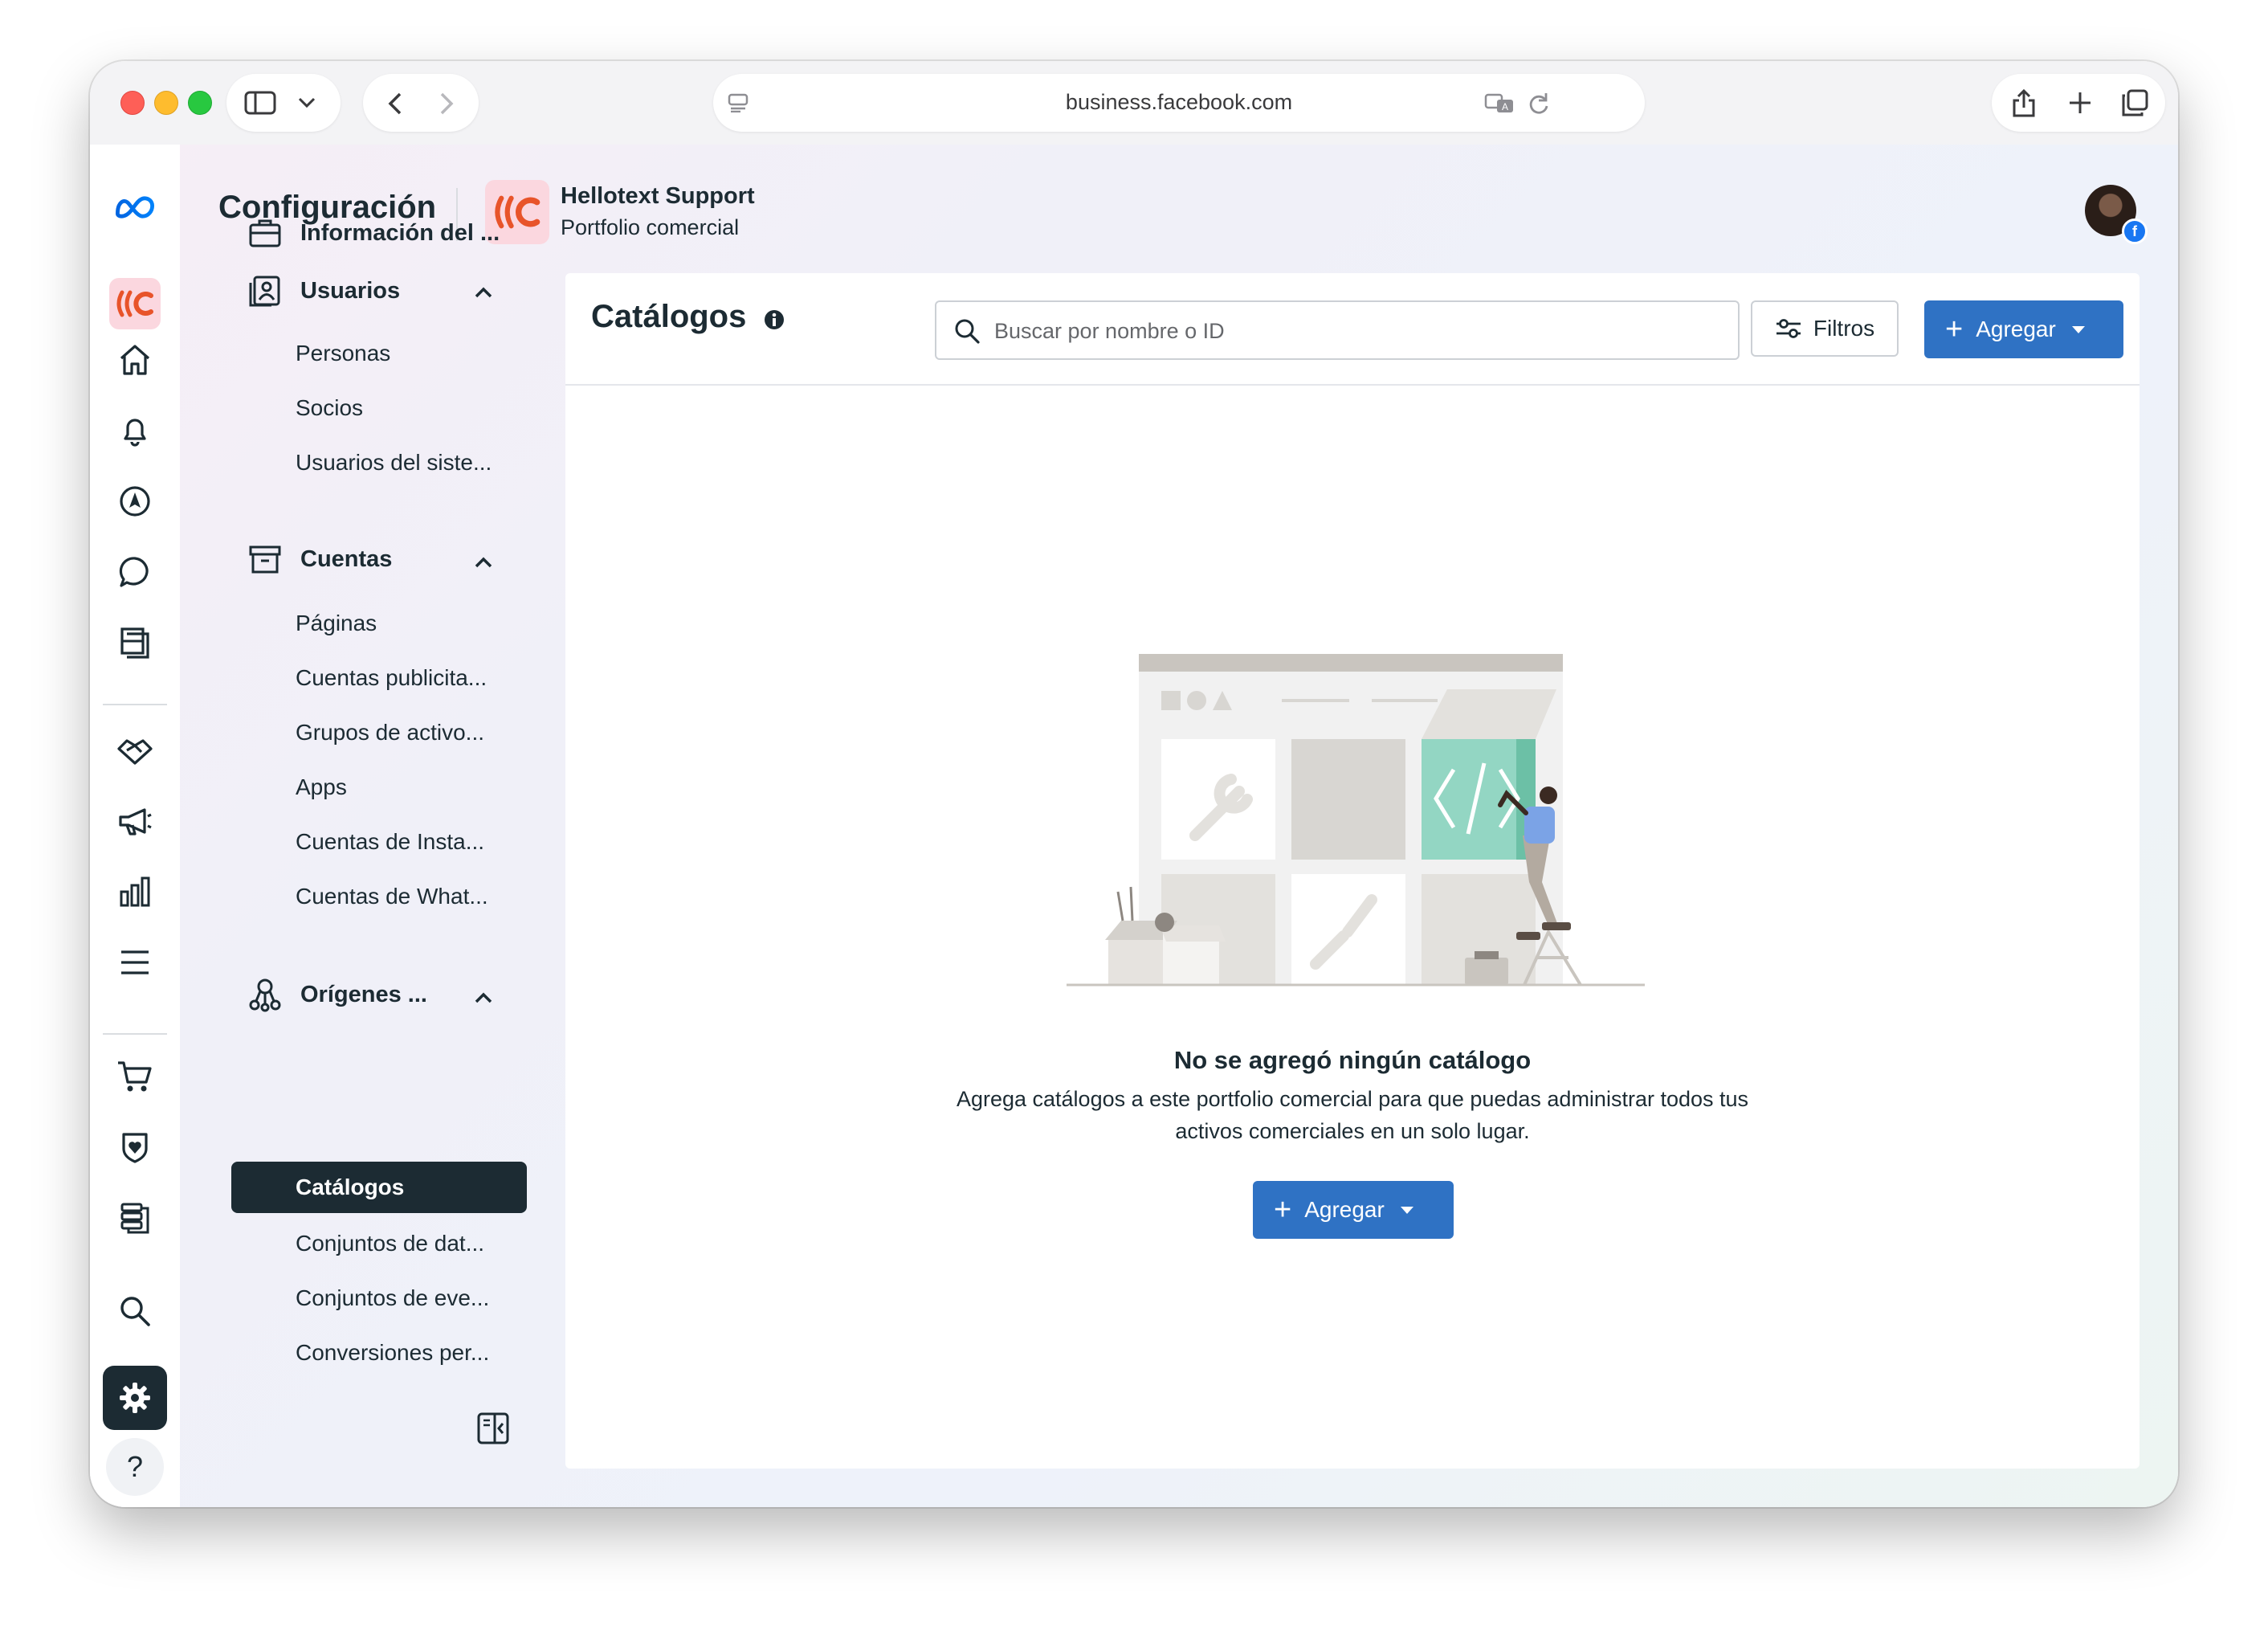  I want to click on history-nav-group, so click(421, 103).